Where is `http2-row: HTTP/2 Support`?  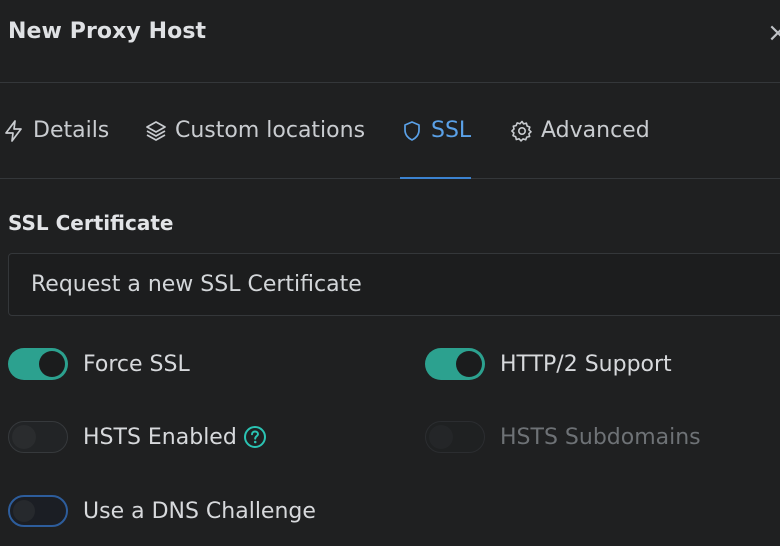
http2-row: HTTP/2 Support is located at coordinates (548, 364).